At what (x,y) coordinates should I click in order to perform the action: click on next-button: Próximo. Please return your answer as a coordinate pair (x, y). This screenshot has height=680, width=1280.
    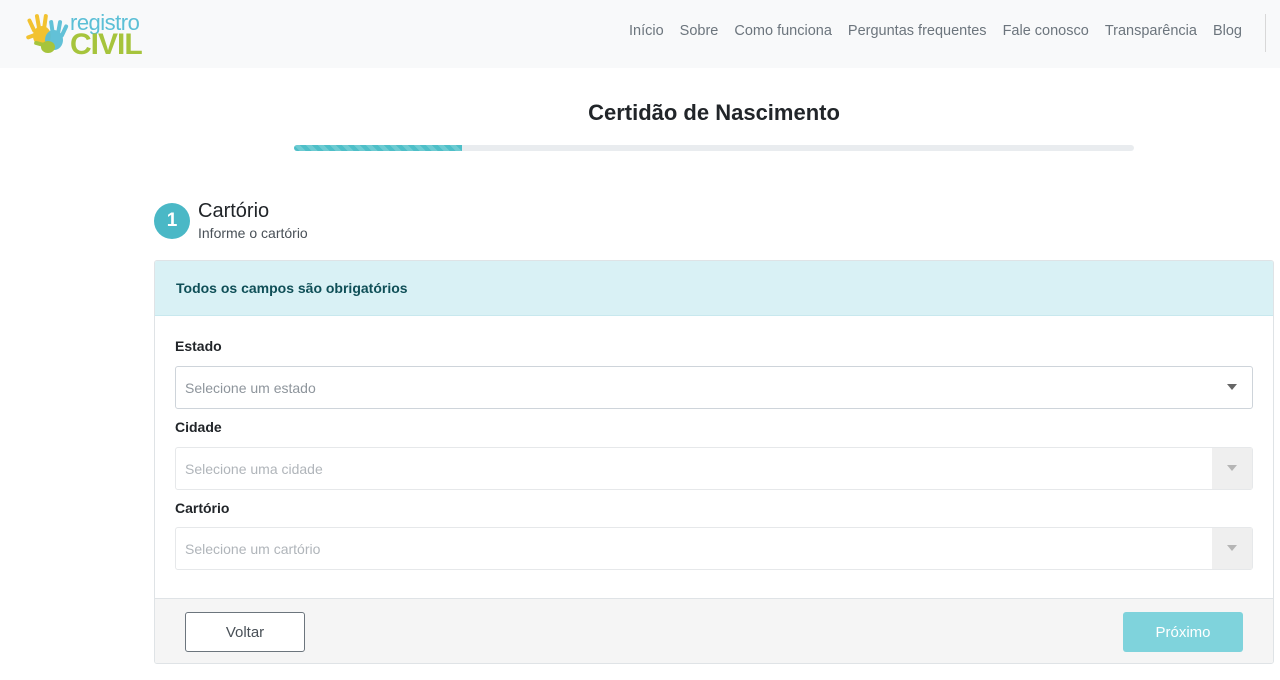
    Looking at the image, I should click on (1183, 632).